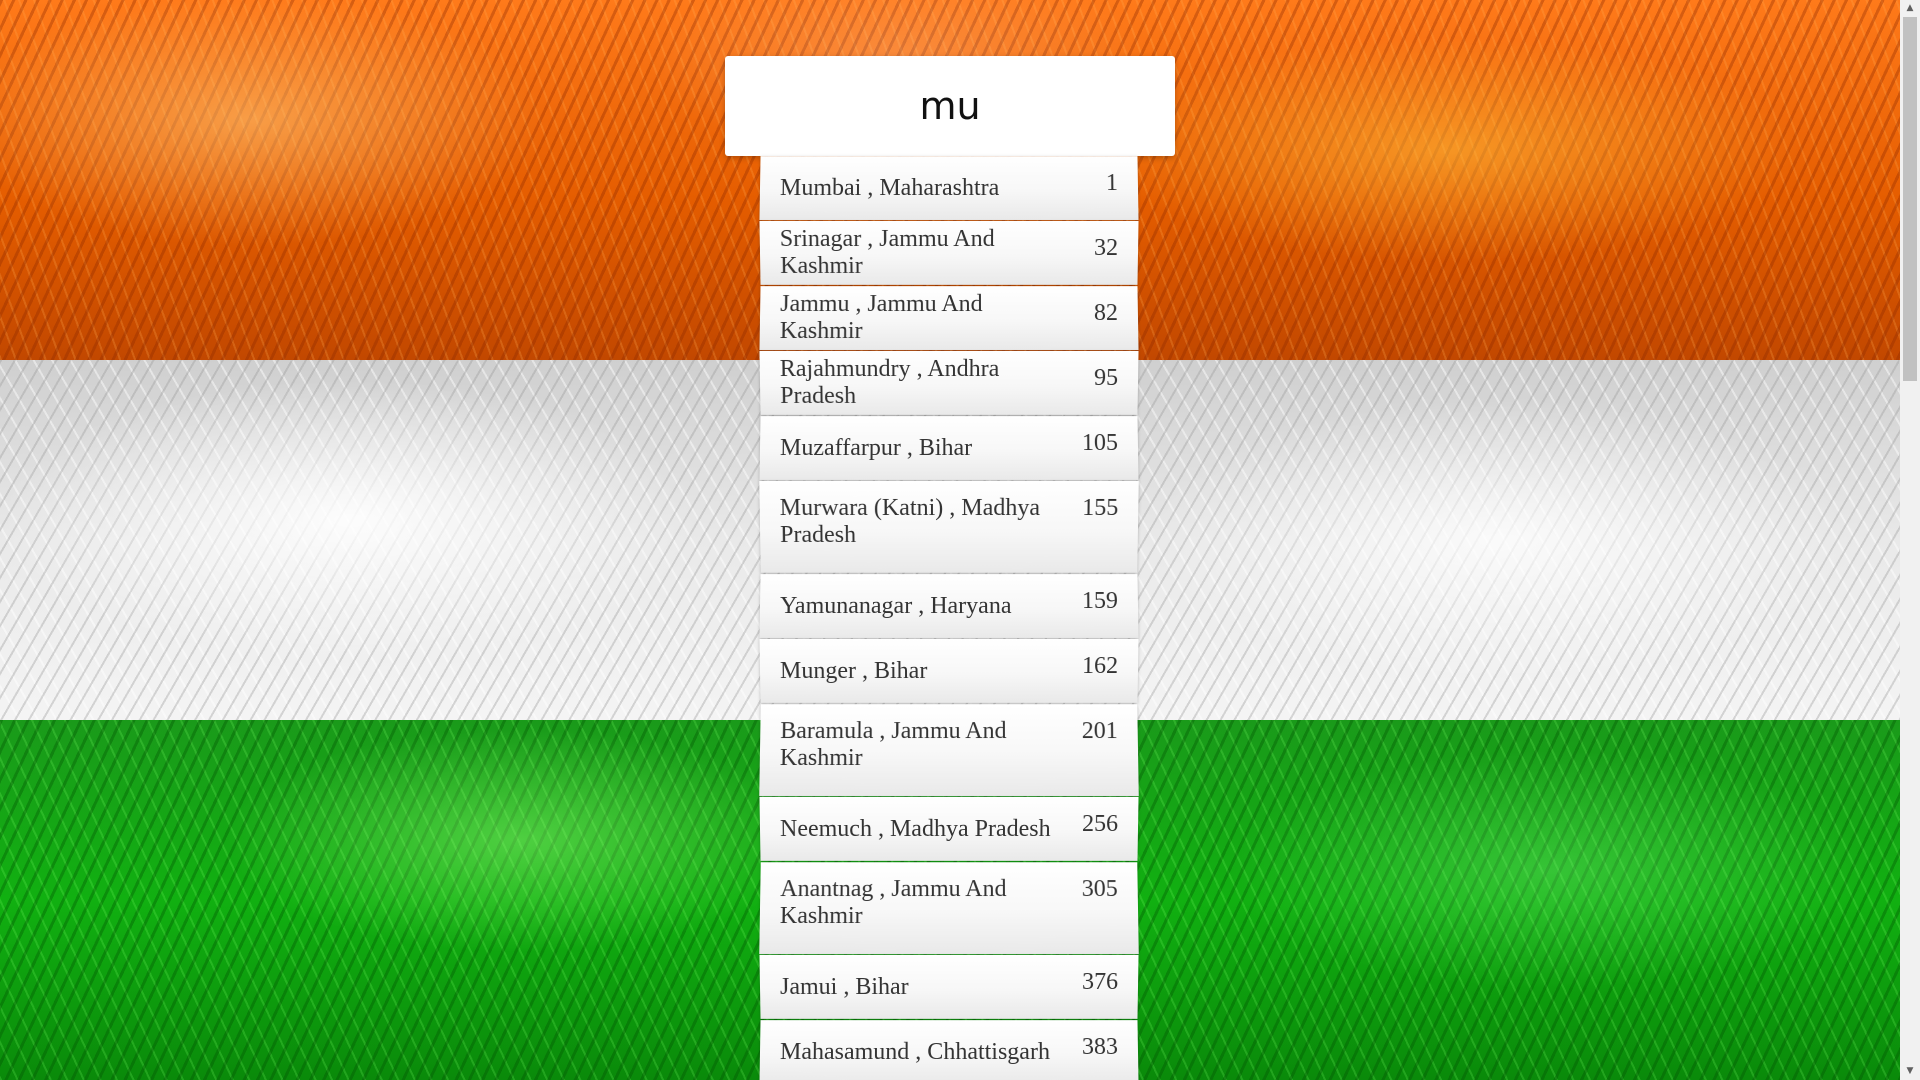 The height and width of the screenshot is (1080, 1920). What do you see at coordinates (1106, 377) in the screenshot?
I see `suggestion-rank: 95` at bounding box center [1106, 377].